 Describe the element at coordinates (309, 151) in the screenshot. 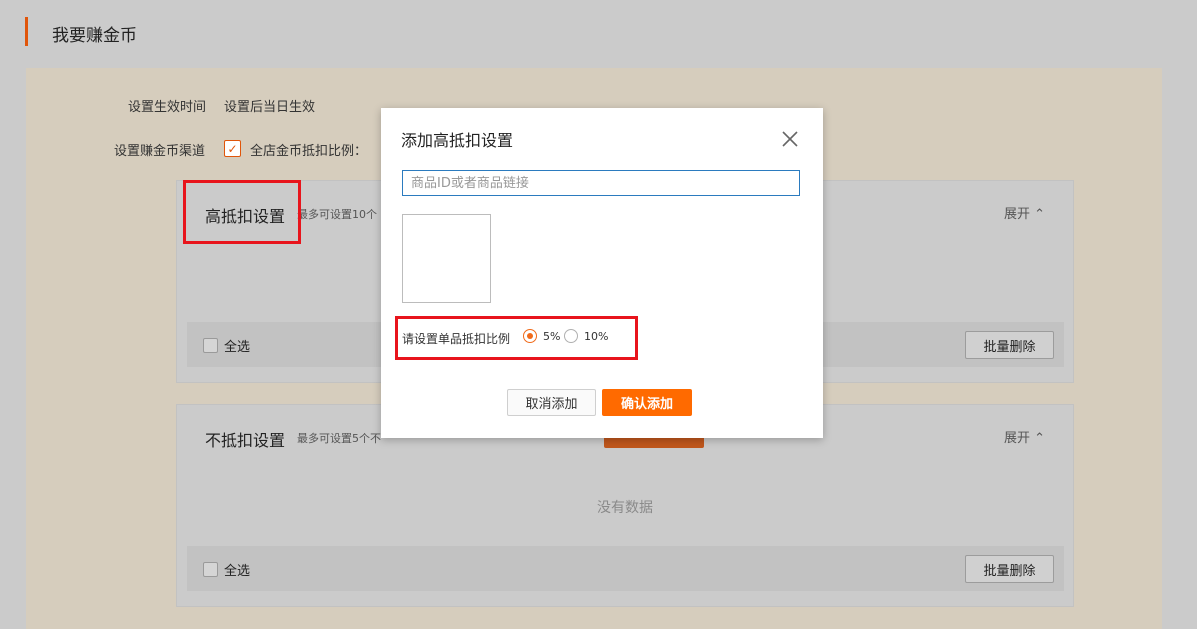

I see `channel-option-label: 全店金币抵扣比例：` at that location.